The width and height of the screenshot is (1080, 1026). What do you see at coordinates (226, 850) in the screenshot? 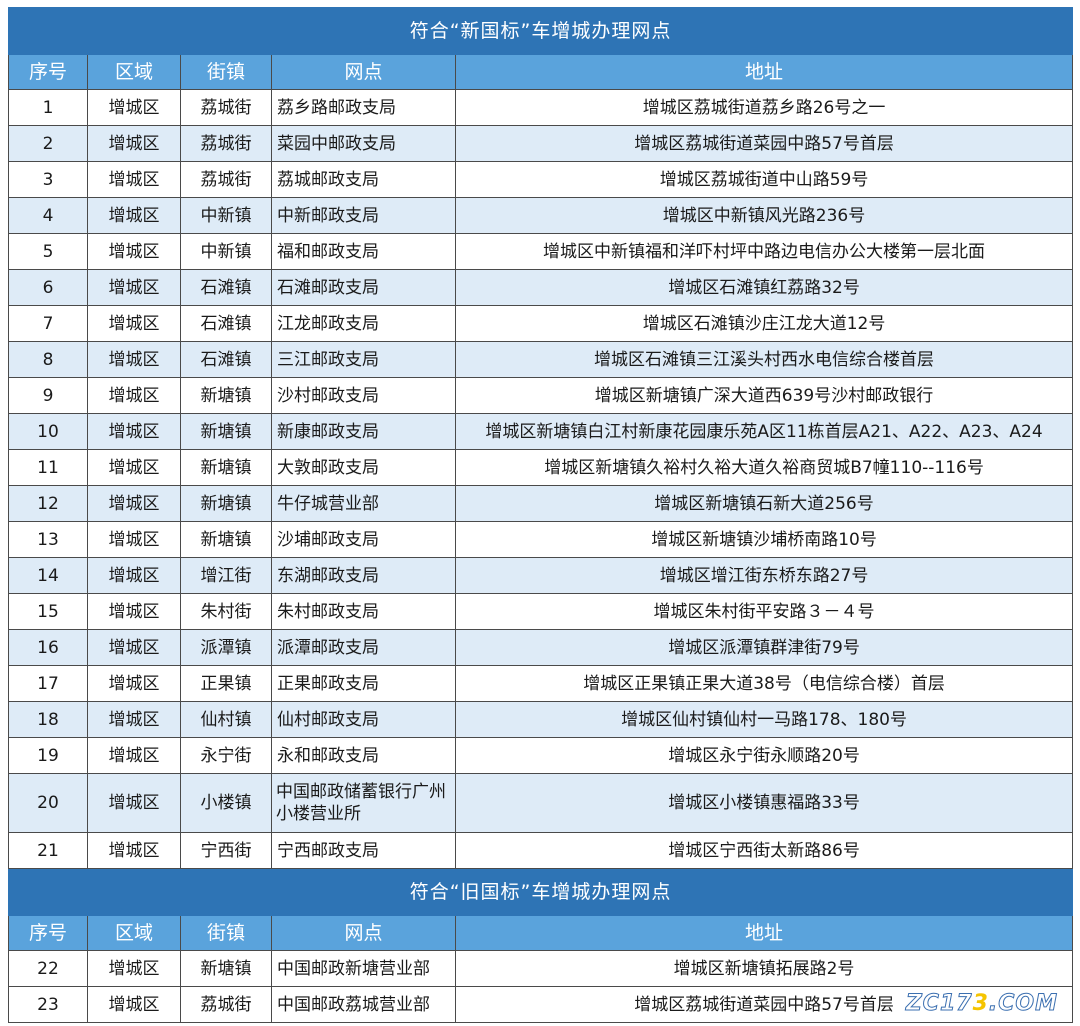
I see `cell-street-town: 宁西街` at bounding box center [226, 850].